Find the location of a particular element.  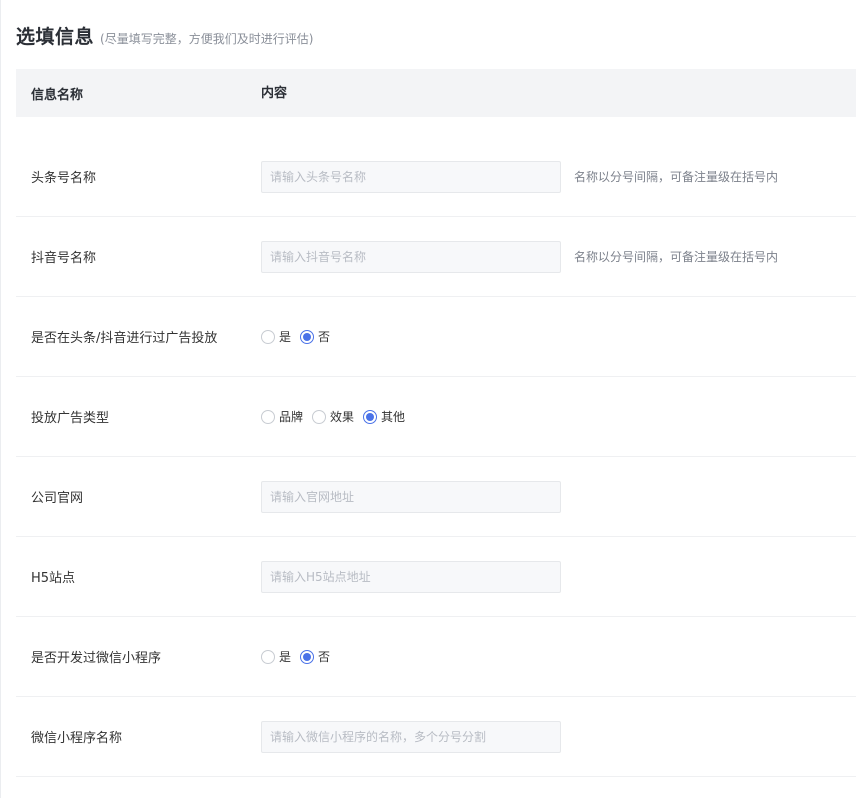

row-douyin-name: 抖音号名称 名称以分号间隔，可备注量级在括号内 is located at coordinates (436, 257).